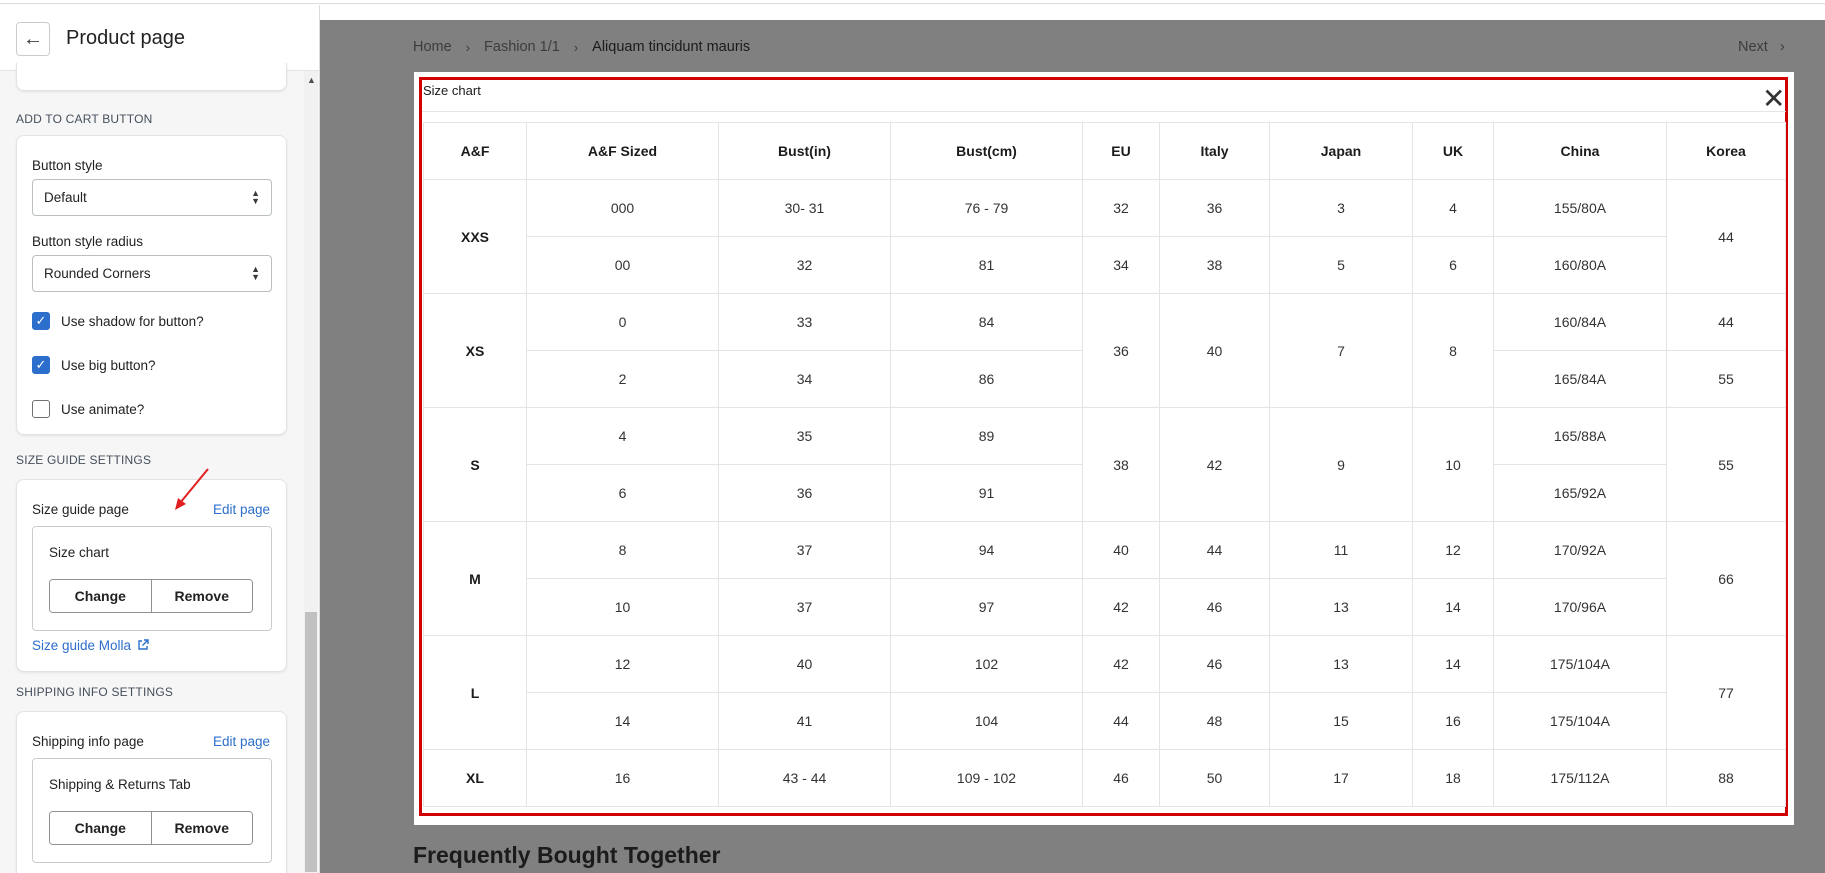  What do you see at coordinates (475, 236) in the screenshot?
I see `table-cell: XXS` at bounding box center [475, 236].